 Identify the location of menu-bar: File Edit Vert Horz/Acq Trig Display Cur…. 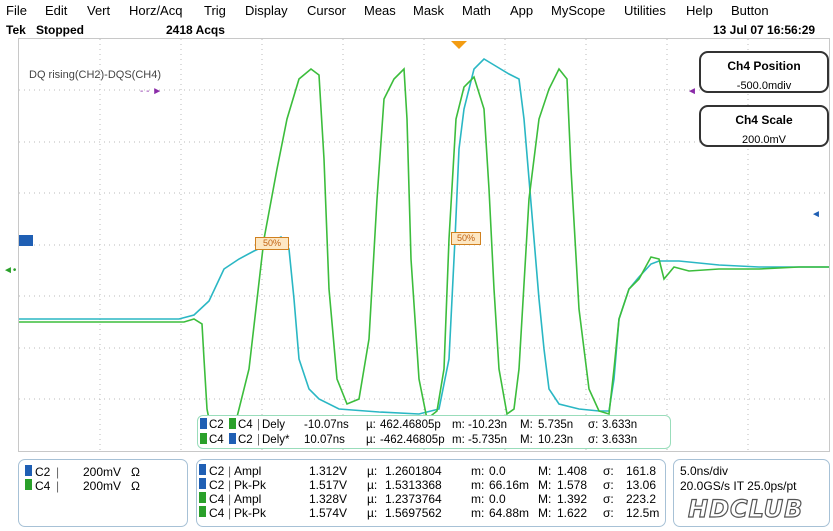
(416, 11).